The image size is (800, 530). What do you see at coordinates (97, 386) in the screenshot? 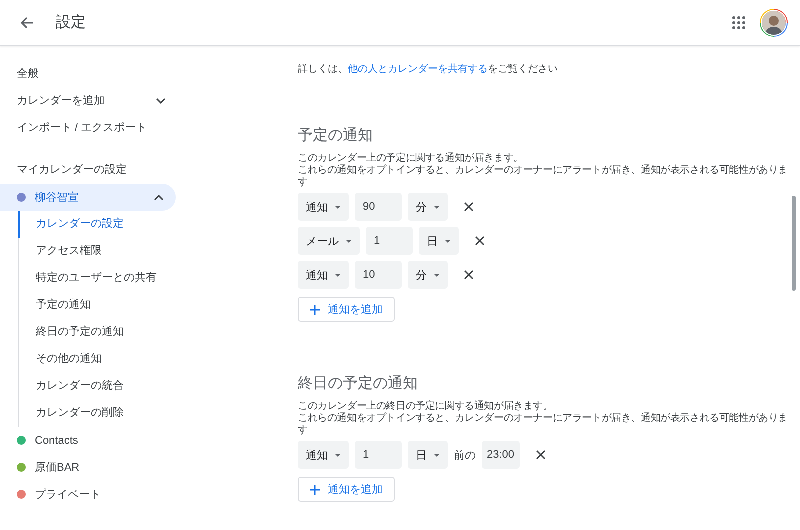
I see `sub-item: カレンダーの統合` at bounding box center [97, 386].